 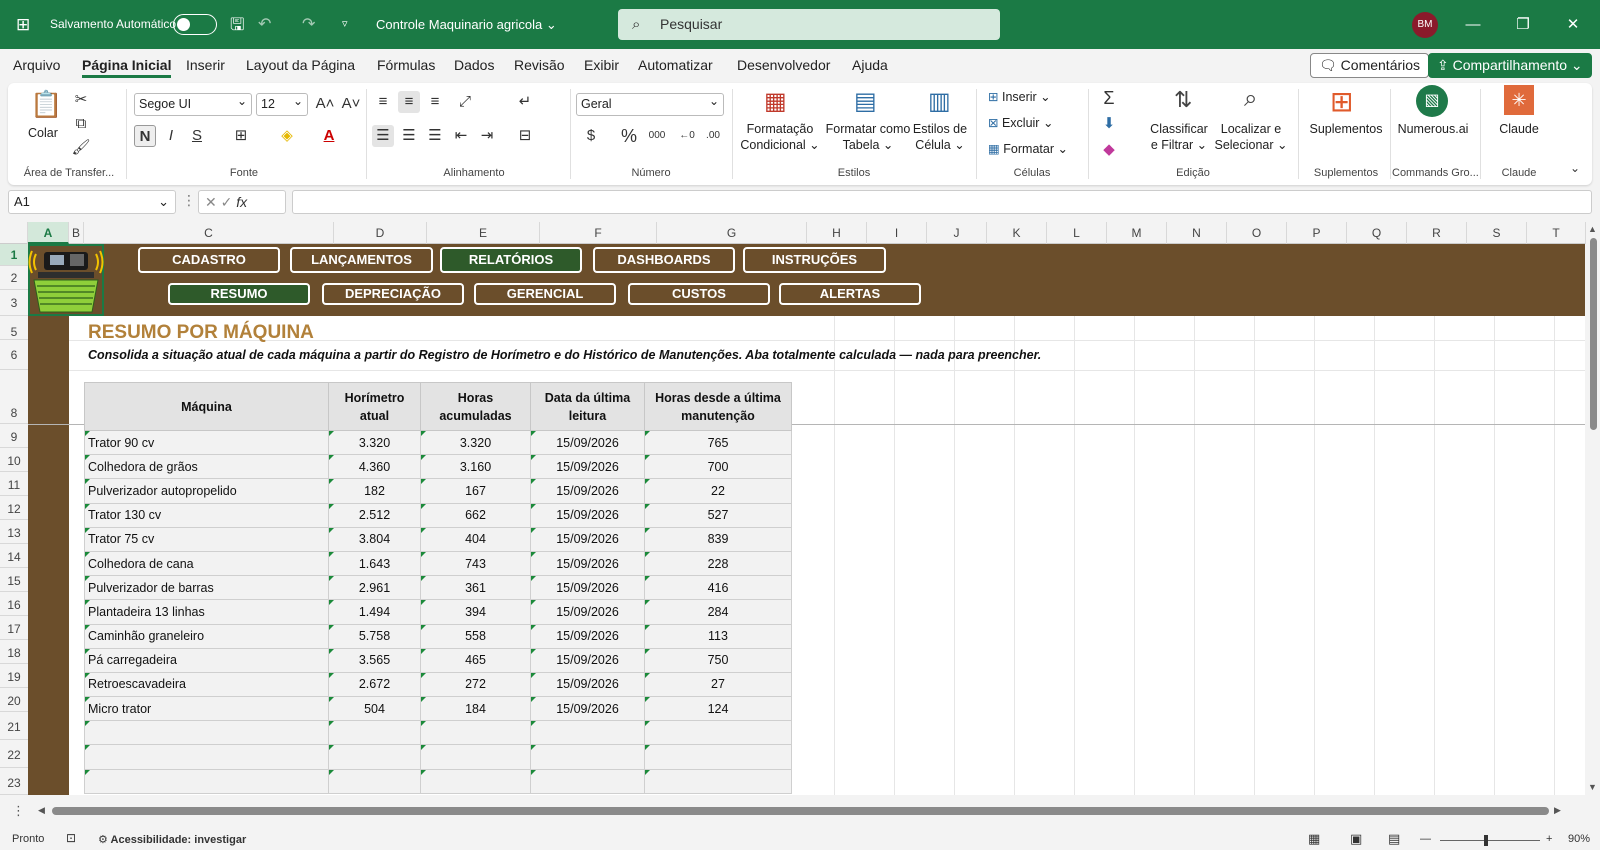 I want to click on cell-value: 558, so click(x=475, y=636).